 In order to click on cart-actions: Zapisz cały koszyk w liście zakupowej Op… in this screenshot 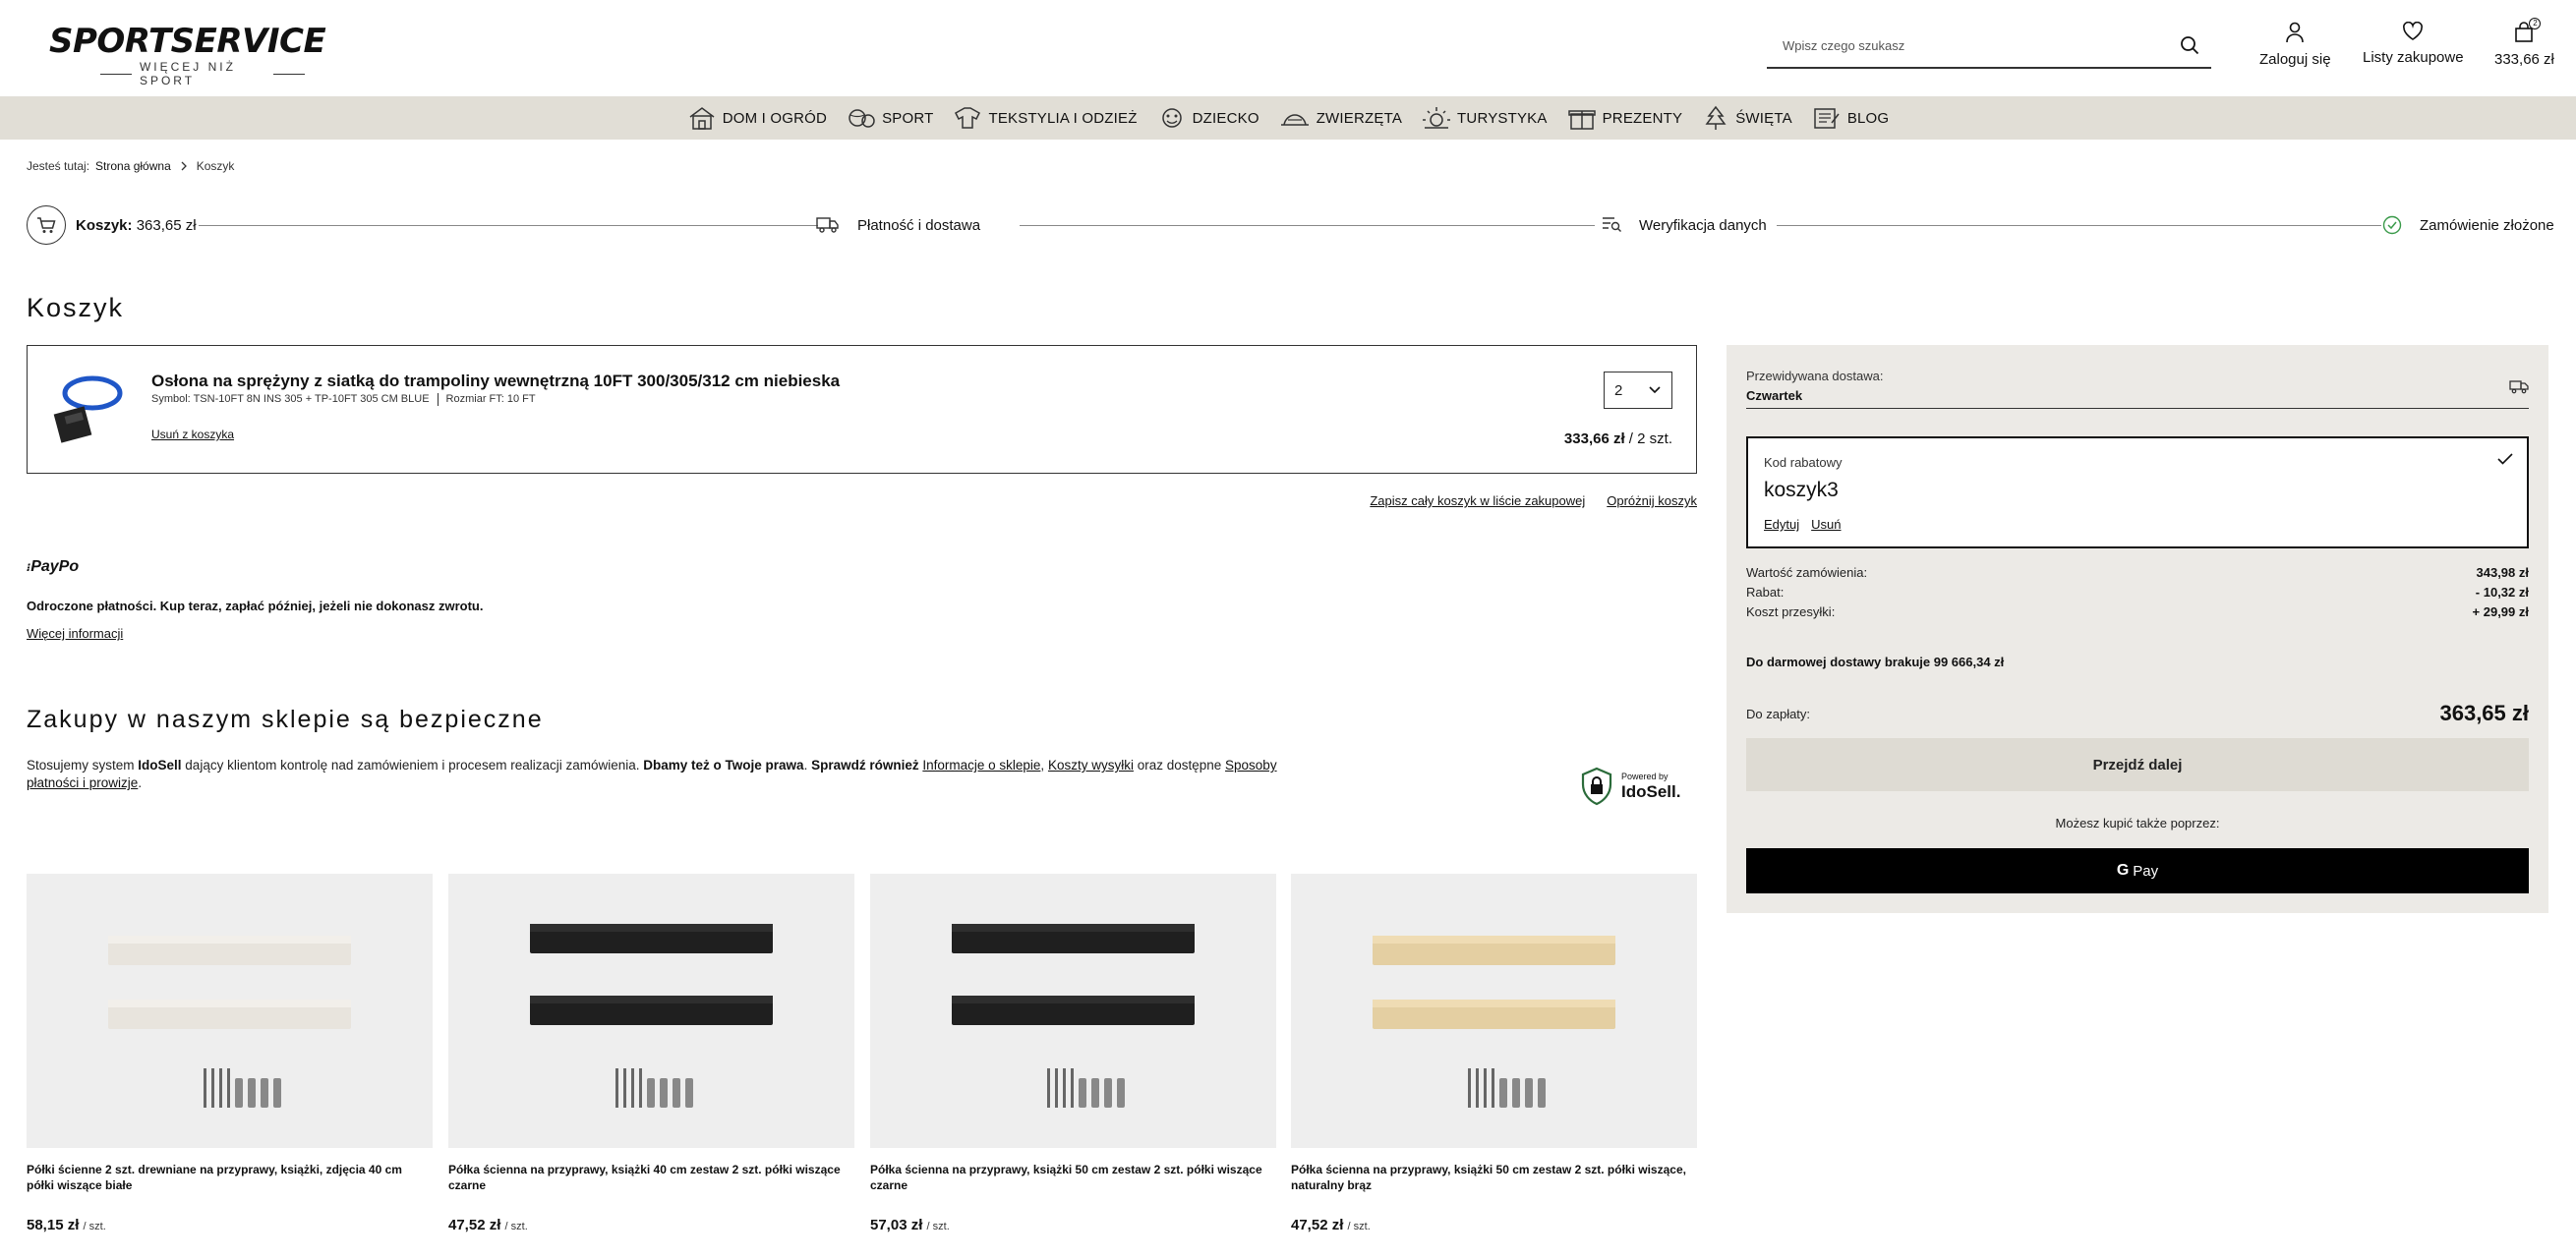, I will do `click(1533, 500)`.